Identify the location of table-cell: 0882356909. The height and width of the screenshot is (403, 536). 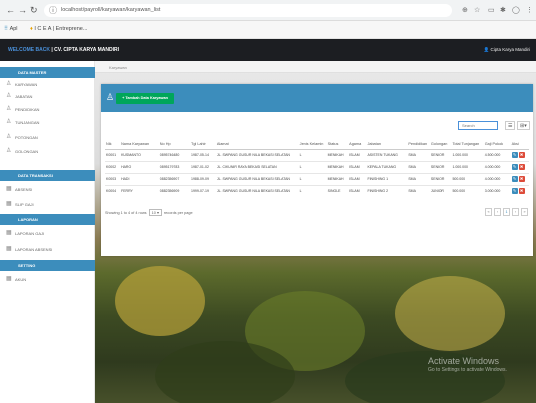
(174, 190).